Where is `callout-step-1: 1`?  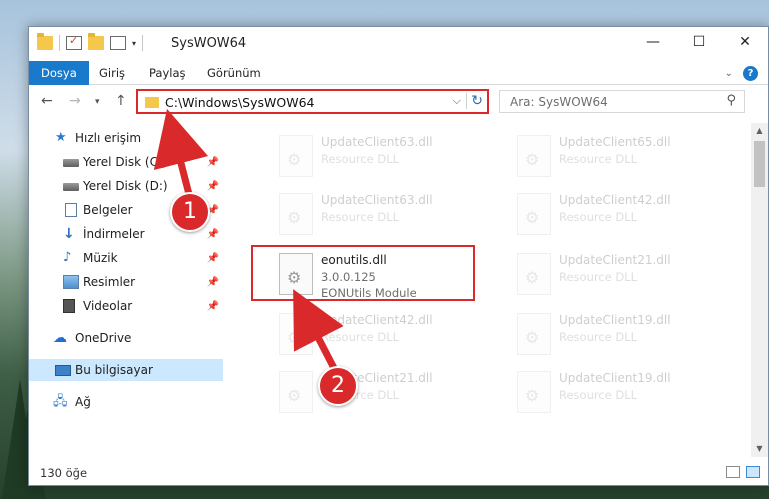 callout-step-1: 1 is located at coordinates (190, 212).